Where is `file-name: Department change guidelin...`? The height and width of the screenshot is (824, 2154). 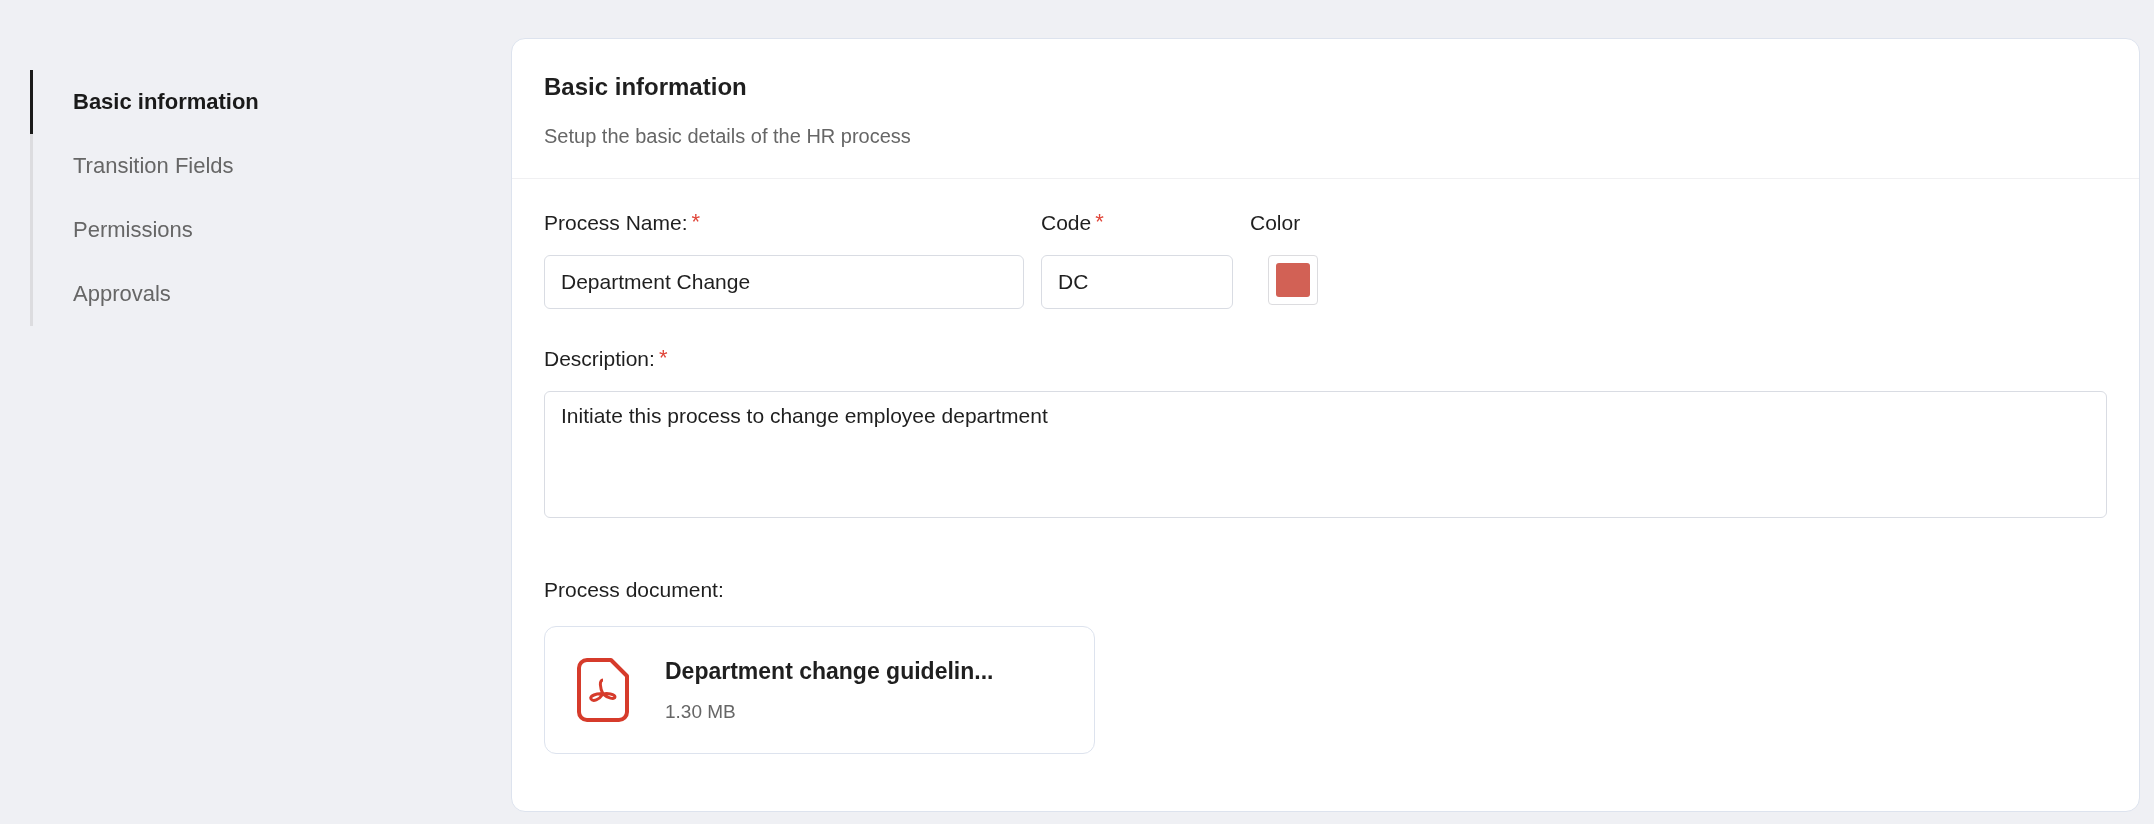
file-name: Department change guidelin... is located at coordinates (829, 671).